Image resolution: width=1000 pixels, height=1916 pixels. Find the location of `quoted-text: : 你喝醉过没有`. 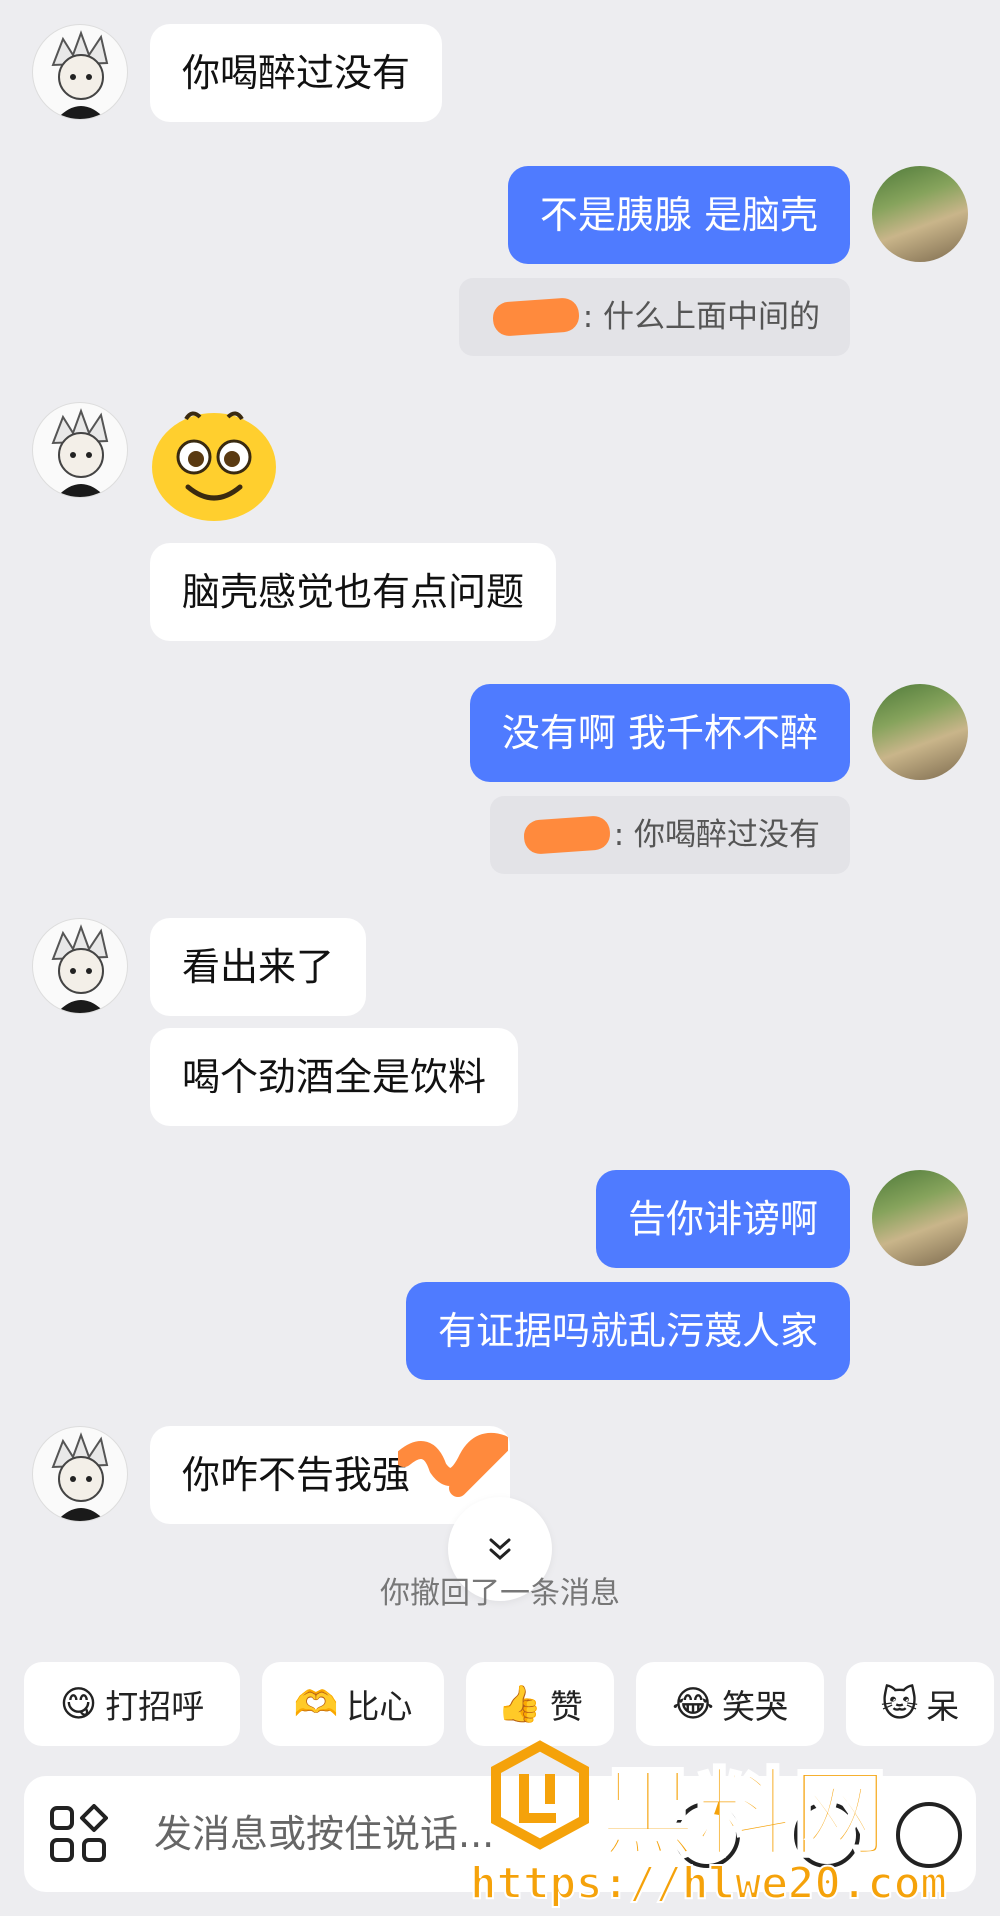

quoted-text: : 你喝醉过没有 is located at coordinates (716, 835).